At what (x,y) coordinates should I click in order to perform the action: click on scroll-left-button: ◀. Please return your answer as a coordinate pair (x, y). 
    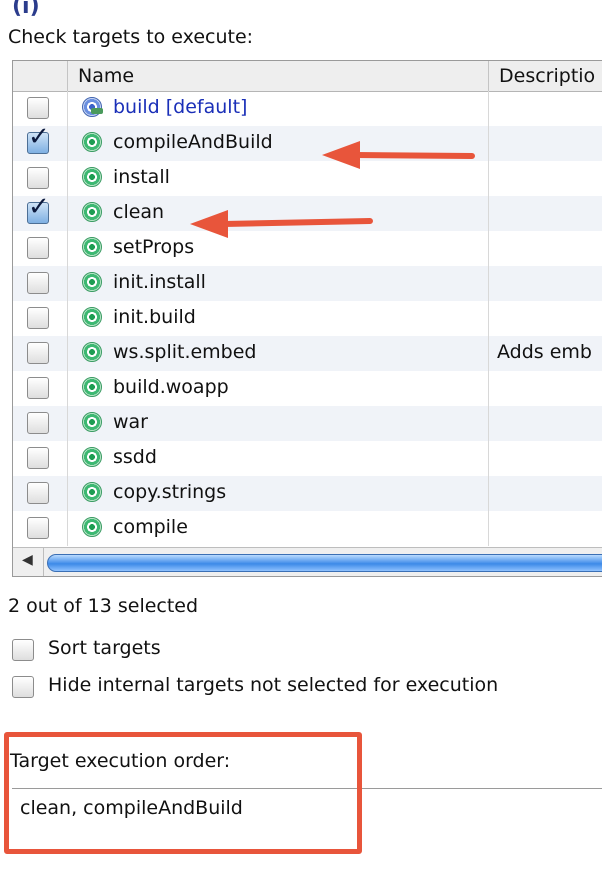
    Looking at the image, I should click on (28, 562).